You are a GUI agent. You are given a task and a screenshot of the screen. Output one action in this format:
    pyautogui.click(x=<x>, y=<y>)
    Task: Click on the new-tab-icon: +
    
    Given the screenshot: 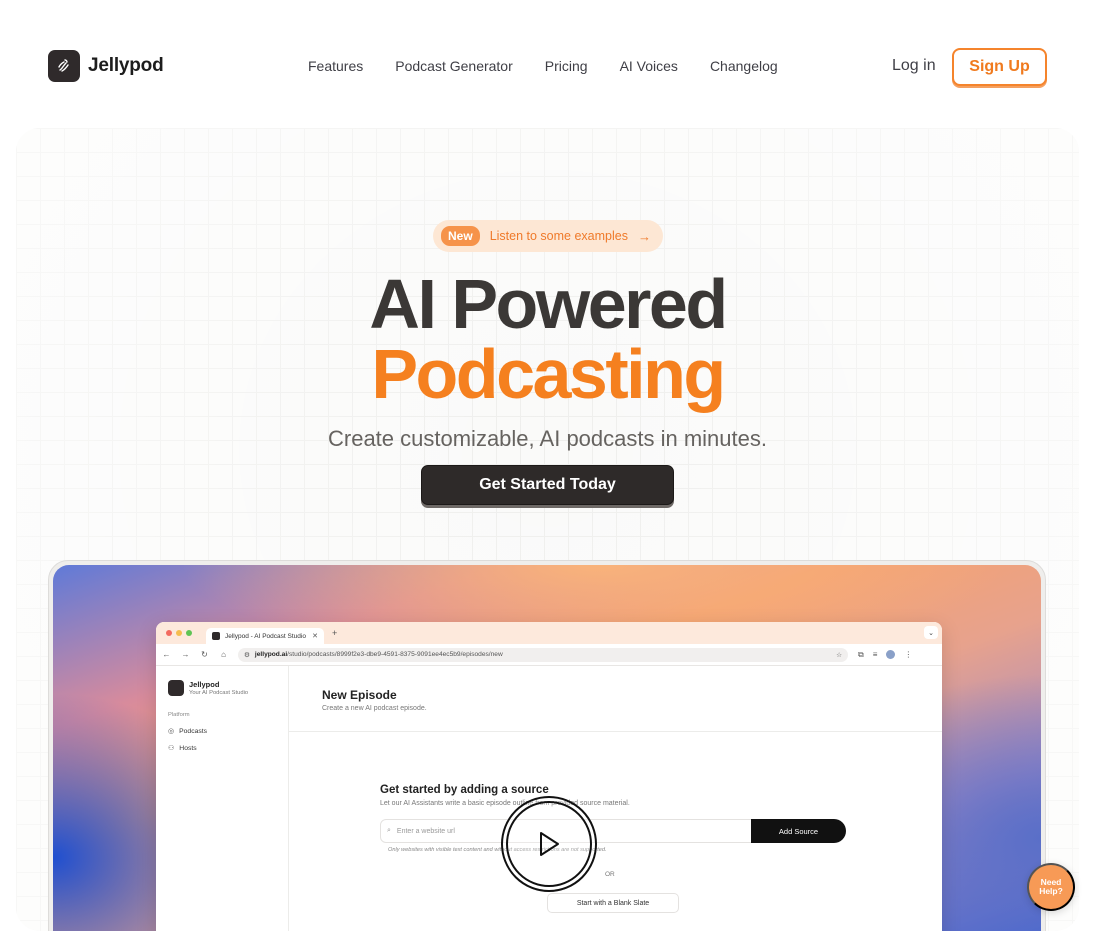 What is the action you would take?
    pyautogui.click(x=335, y=633)
    